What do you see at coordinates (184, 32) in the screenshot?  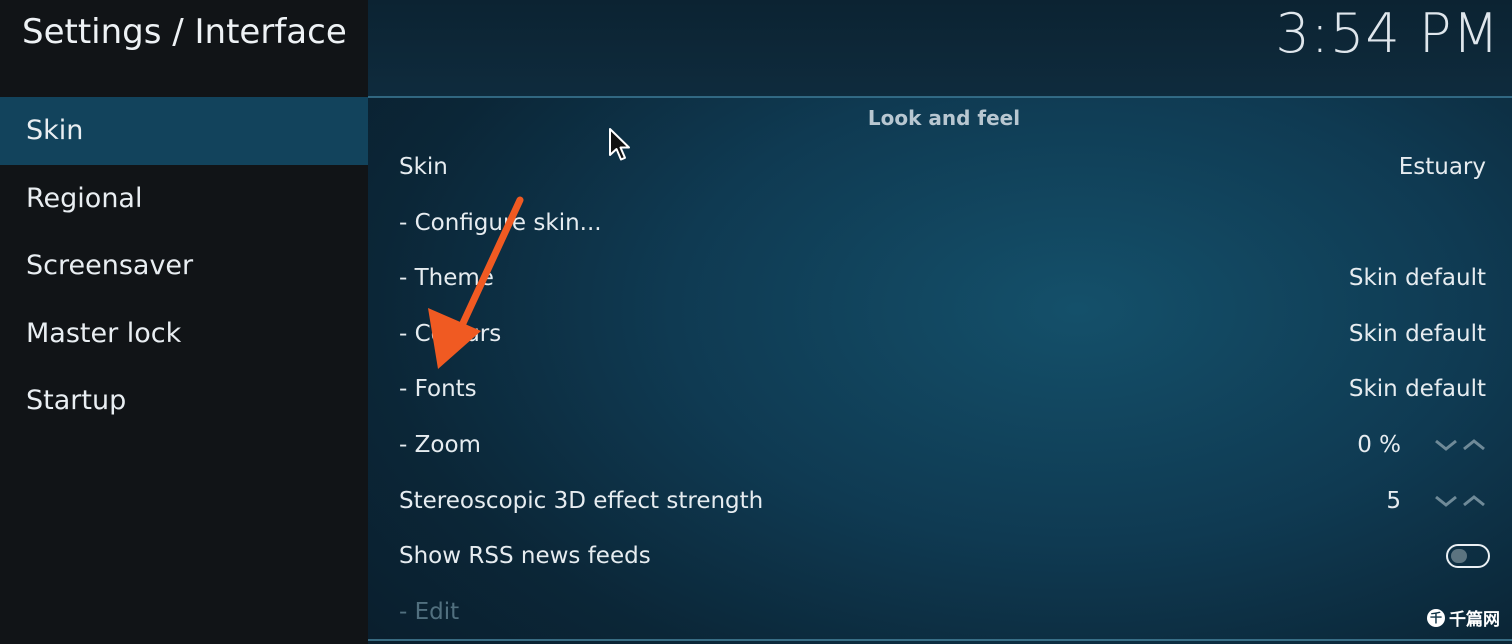 I see `page-title: Settings / Interface` at bounding box center [184, 32].